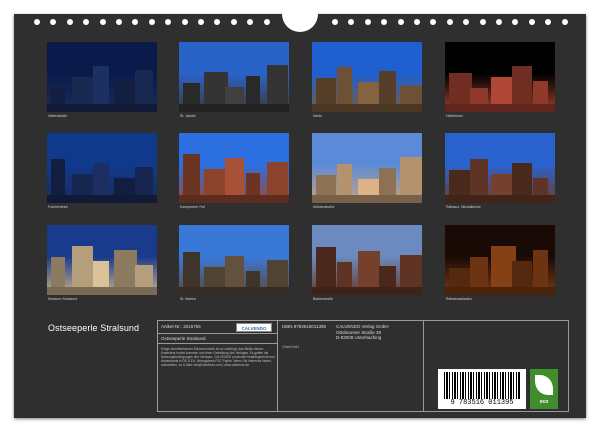 Image resolution: width=600 pixels, height=432 pixels. What do you see at coordinates (217, 339) in the screenshot?
I see `name-row: Ostseeperle Stralsund` at bounding box center [217, 339].